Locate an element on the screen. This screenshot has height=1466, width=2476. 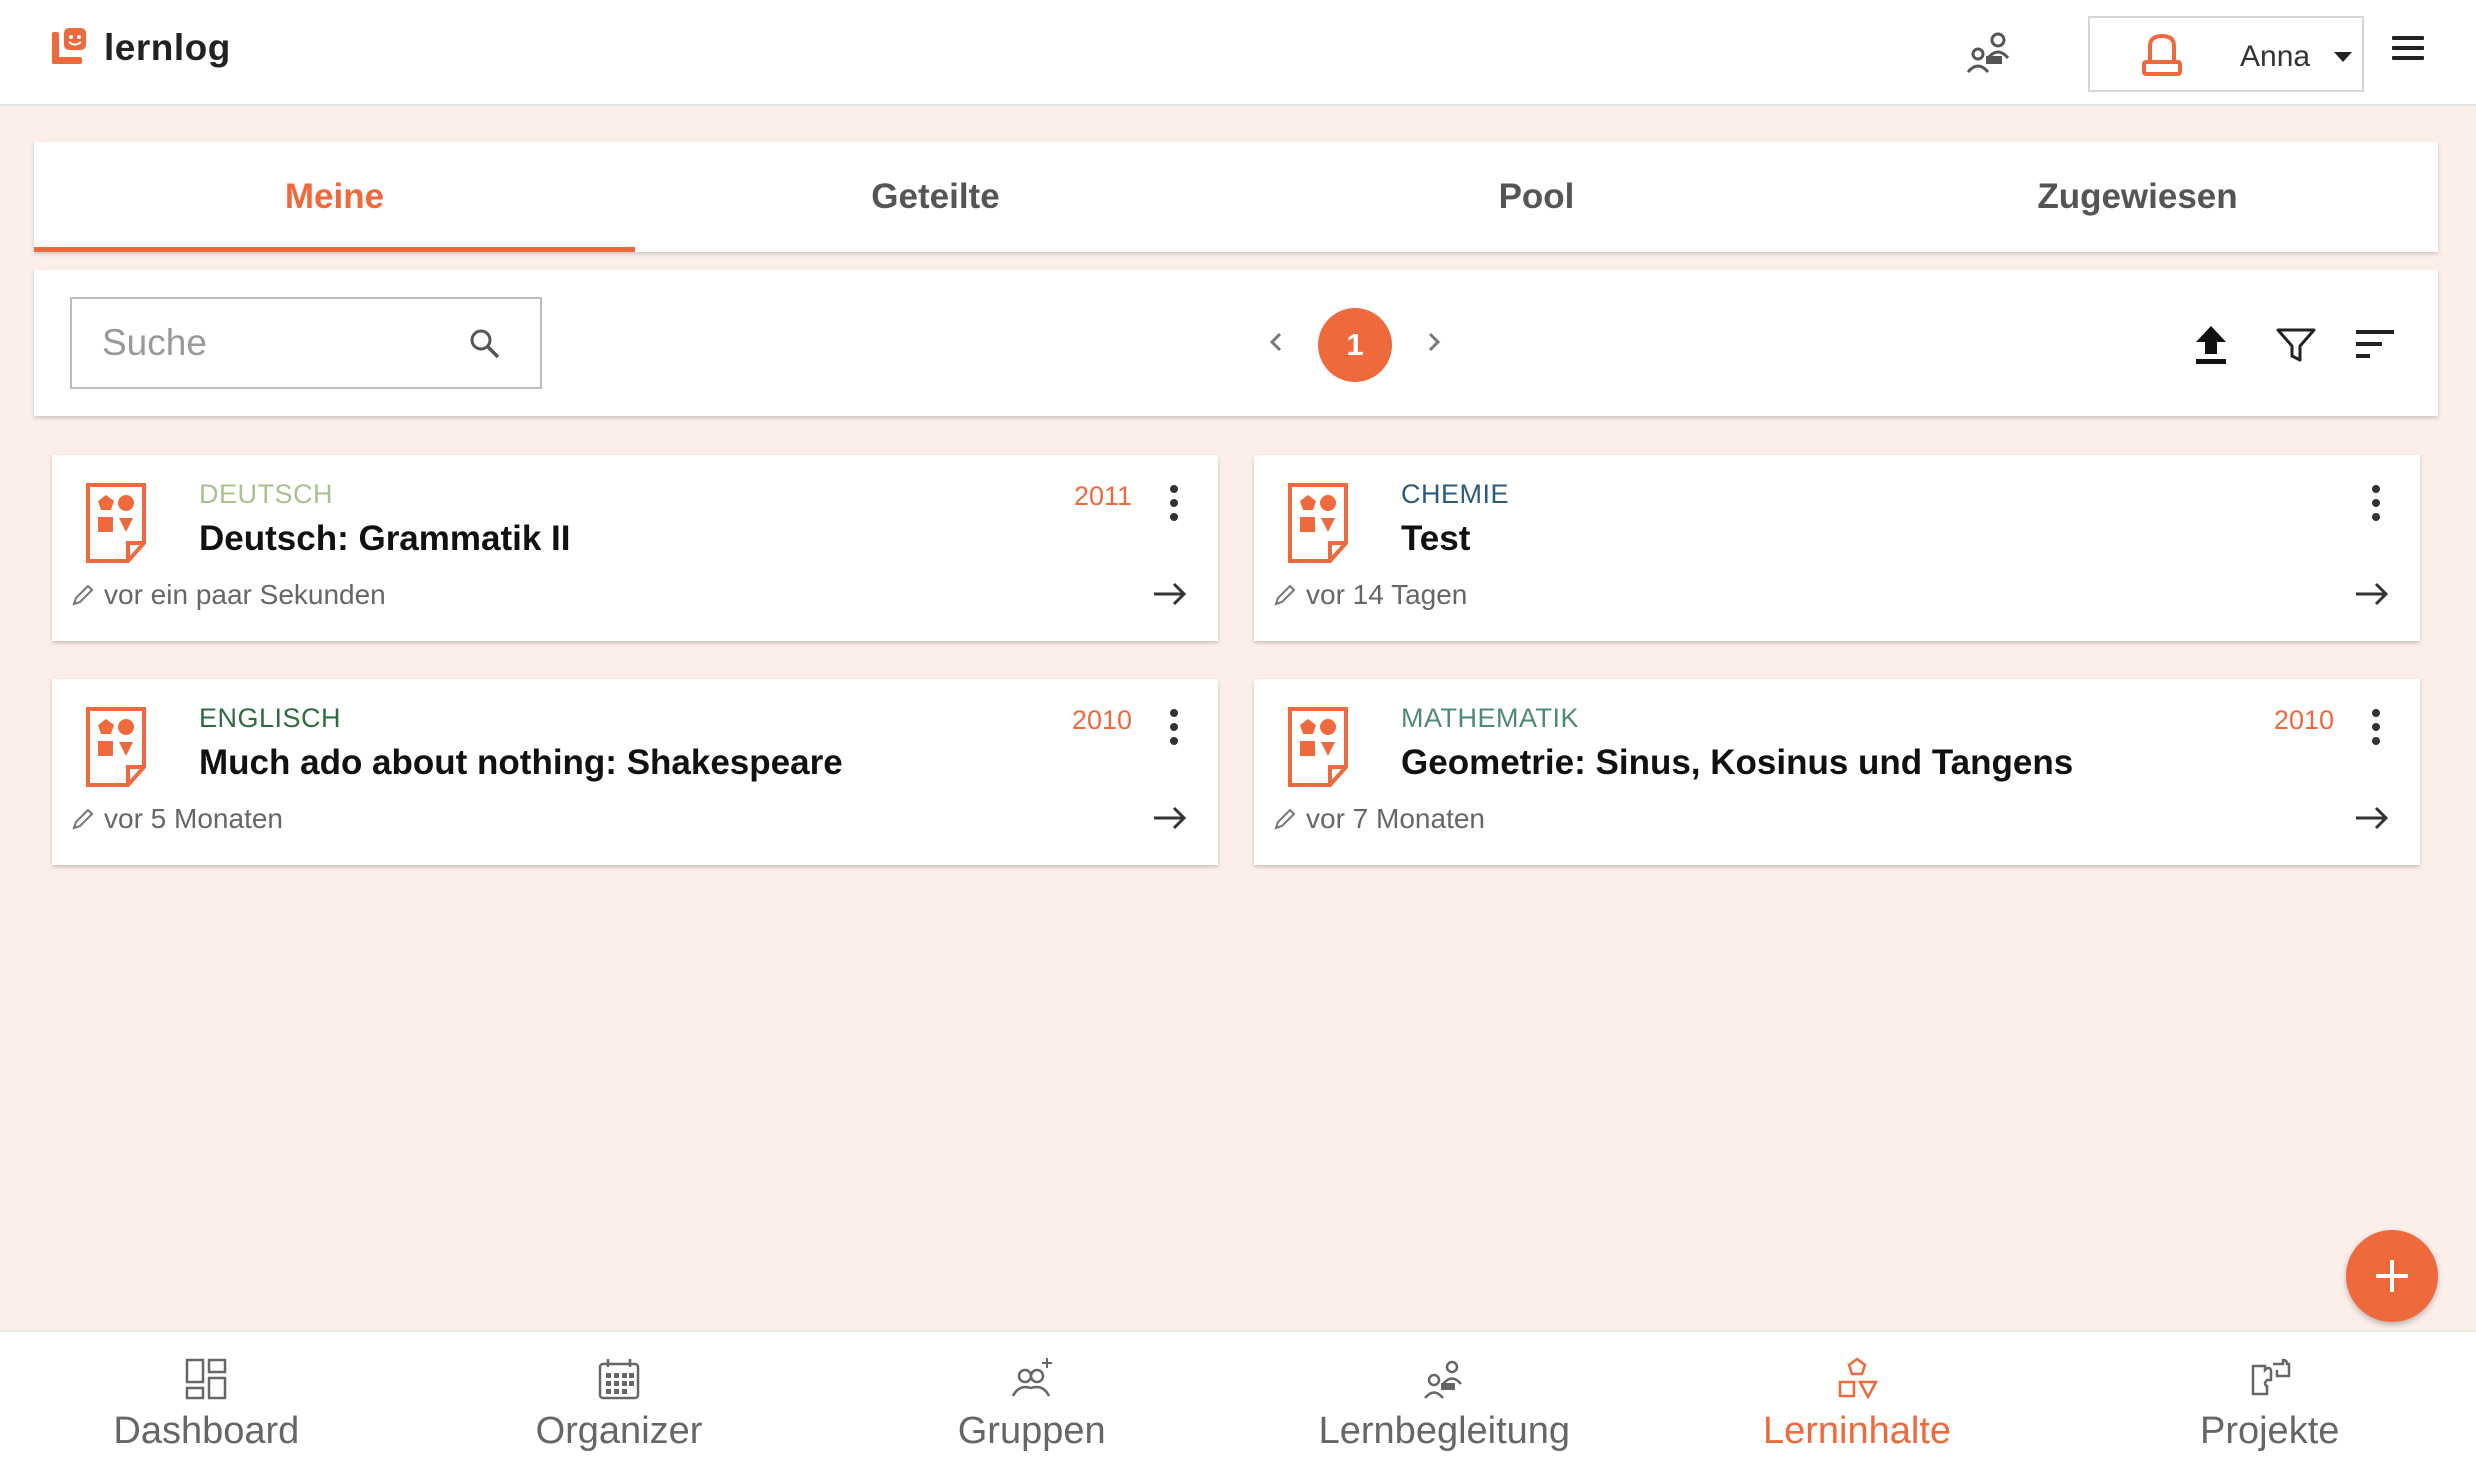
content-tabs: Meine Geteilte Pool Zugewiesen is located at coordinates (1236, 197).